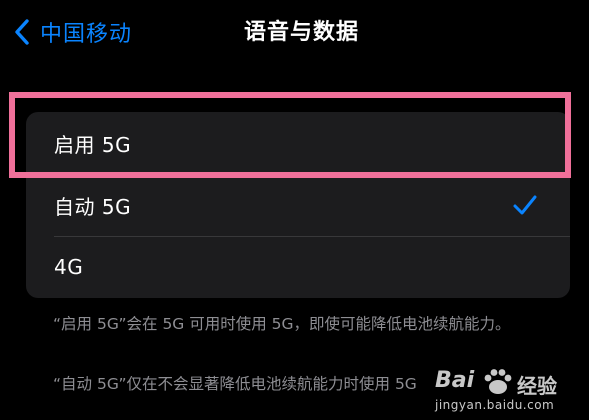 The image size is (589, 420). Describe the element at coordinates (93, 144) in the screenshot. I see `option-label: 启用 5G` at that location.